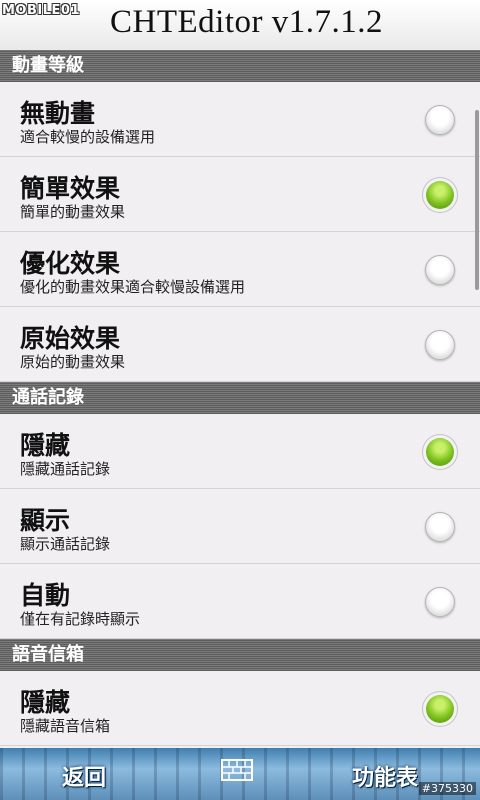 This screenshot has width=480, height=800. I want to click on item-subtitle: 隱藏語音信箱, so click(65, 726).